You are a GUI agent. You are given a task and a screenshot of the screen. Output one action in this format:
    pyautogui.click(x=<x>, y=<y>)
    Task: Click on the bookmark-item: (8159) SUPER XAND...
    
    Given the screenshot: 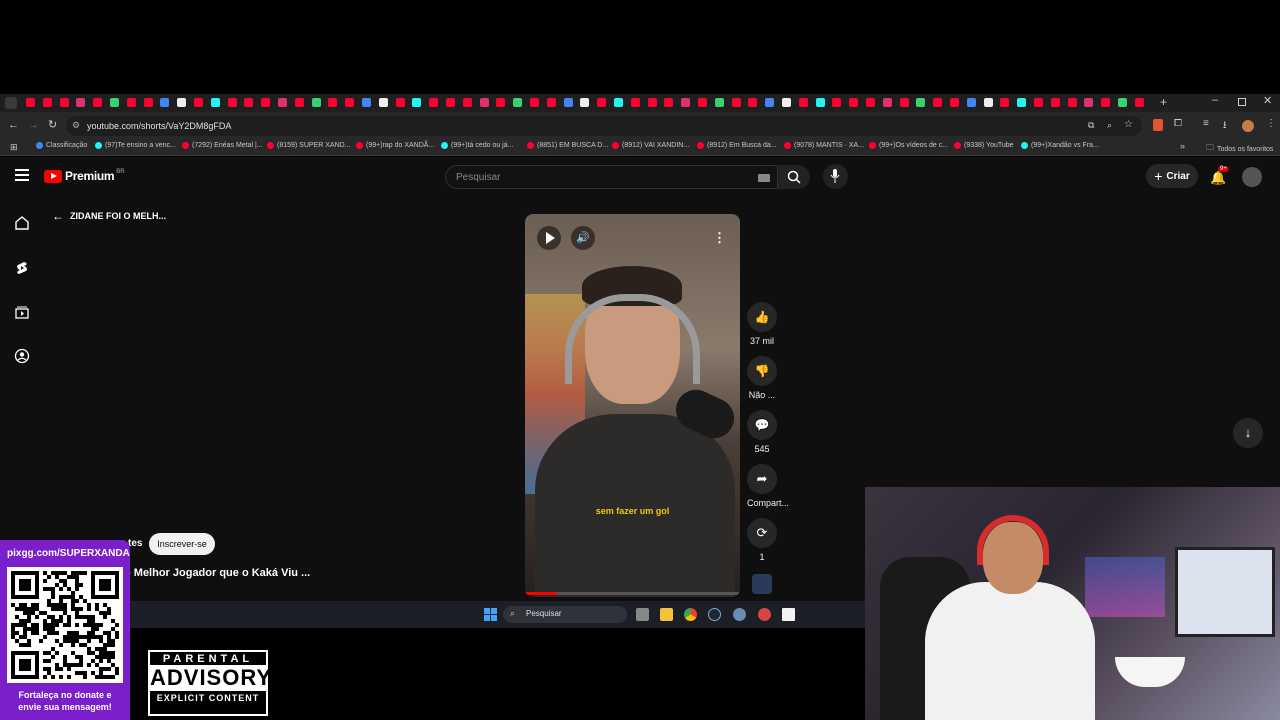 What is the action you would take?
    pyautogui.click(x=309, y=145)
    